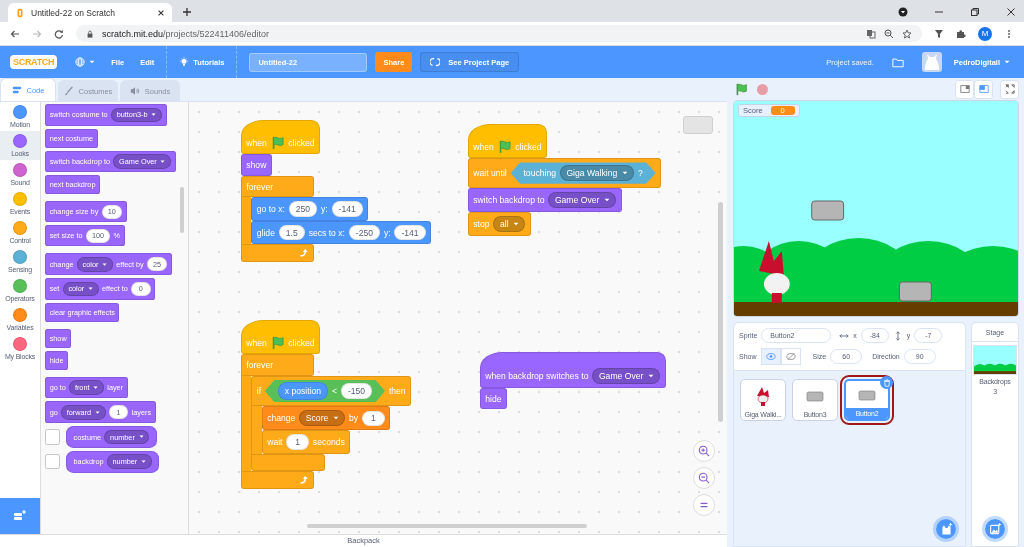  Describe the element at coordinates (939, 33) in the screenshot. I see `funnel-icon` at that location.